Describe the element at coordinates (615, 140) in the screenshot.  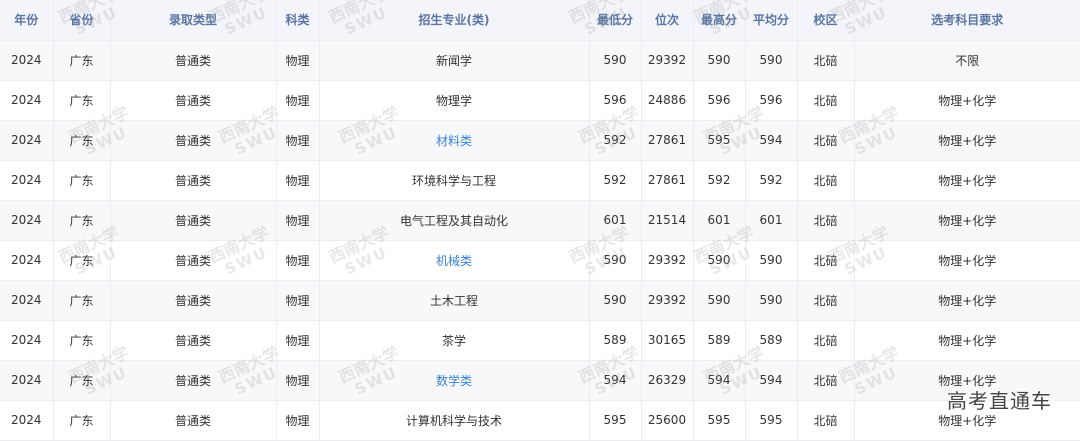
I see `cell-min-score: 592` at that location.